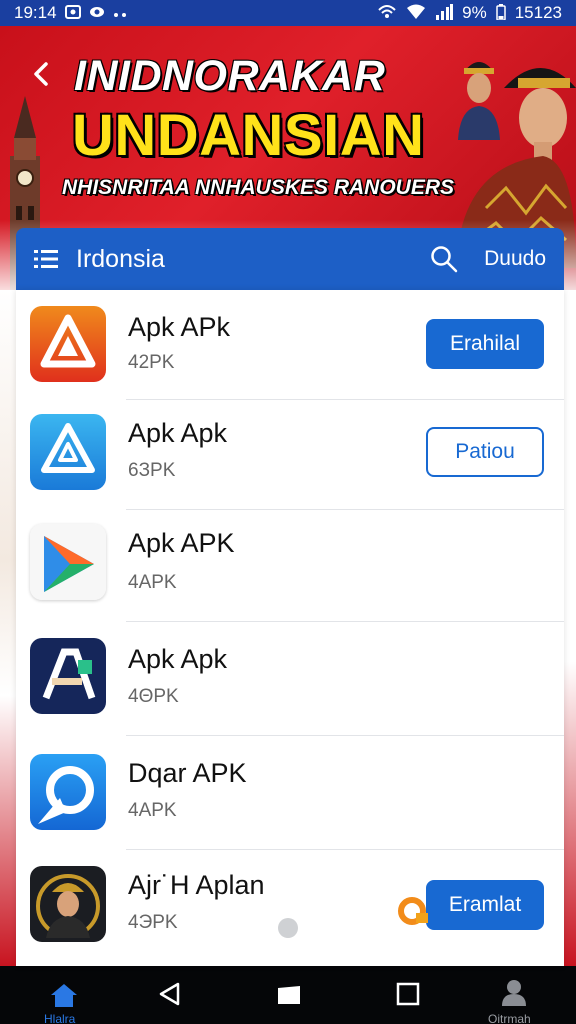 This screenshot has height=1024, width=576. What do you see at coordinates (290, 679) in the screenshot?
I see `list-item: Apk Apk 4ΘPK` at bounding box center [290, 679].